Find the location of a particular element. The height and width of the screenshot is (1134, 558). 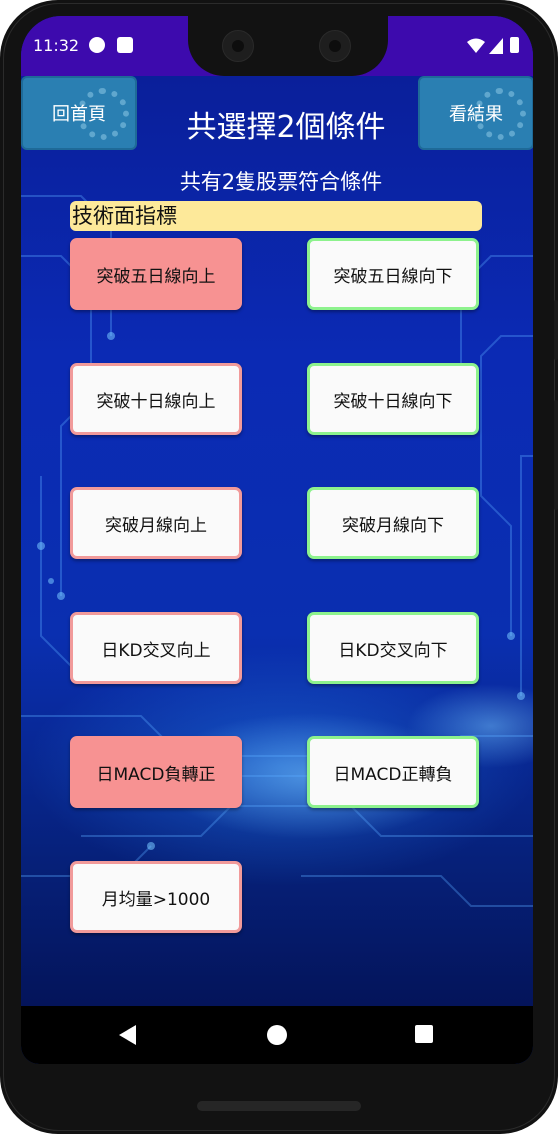

view-results-button: 看結果 is located at coordinates (475, 113).